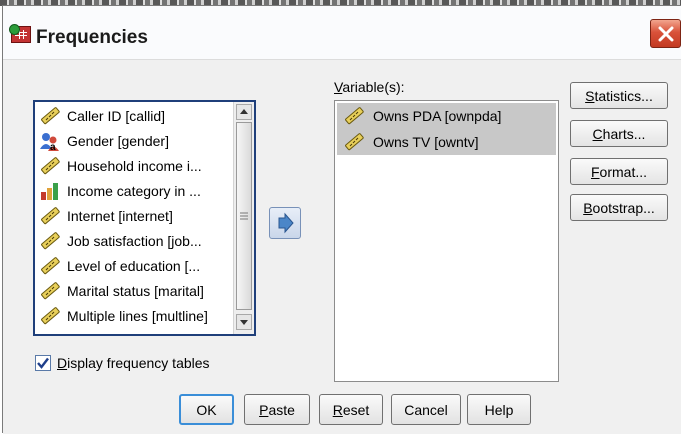 The image size is (681, 434). What do you see at coordinates (118, 141) in the screenshot?
I see `variable-label: Gender [gender]` at bounding box center [118, 141].